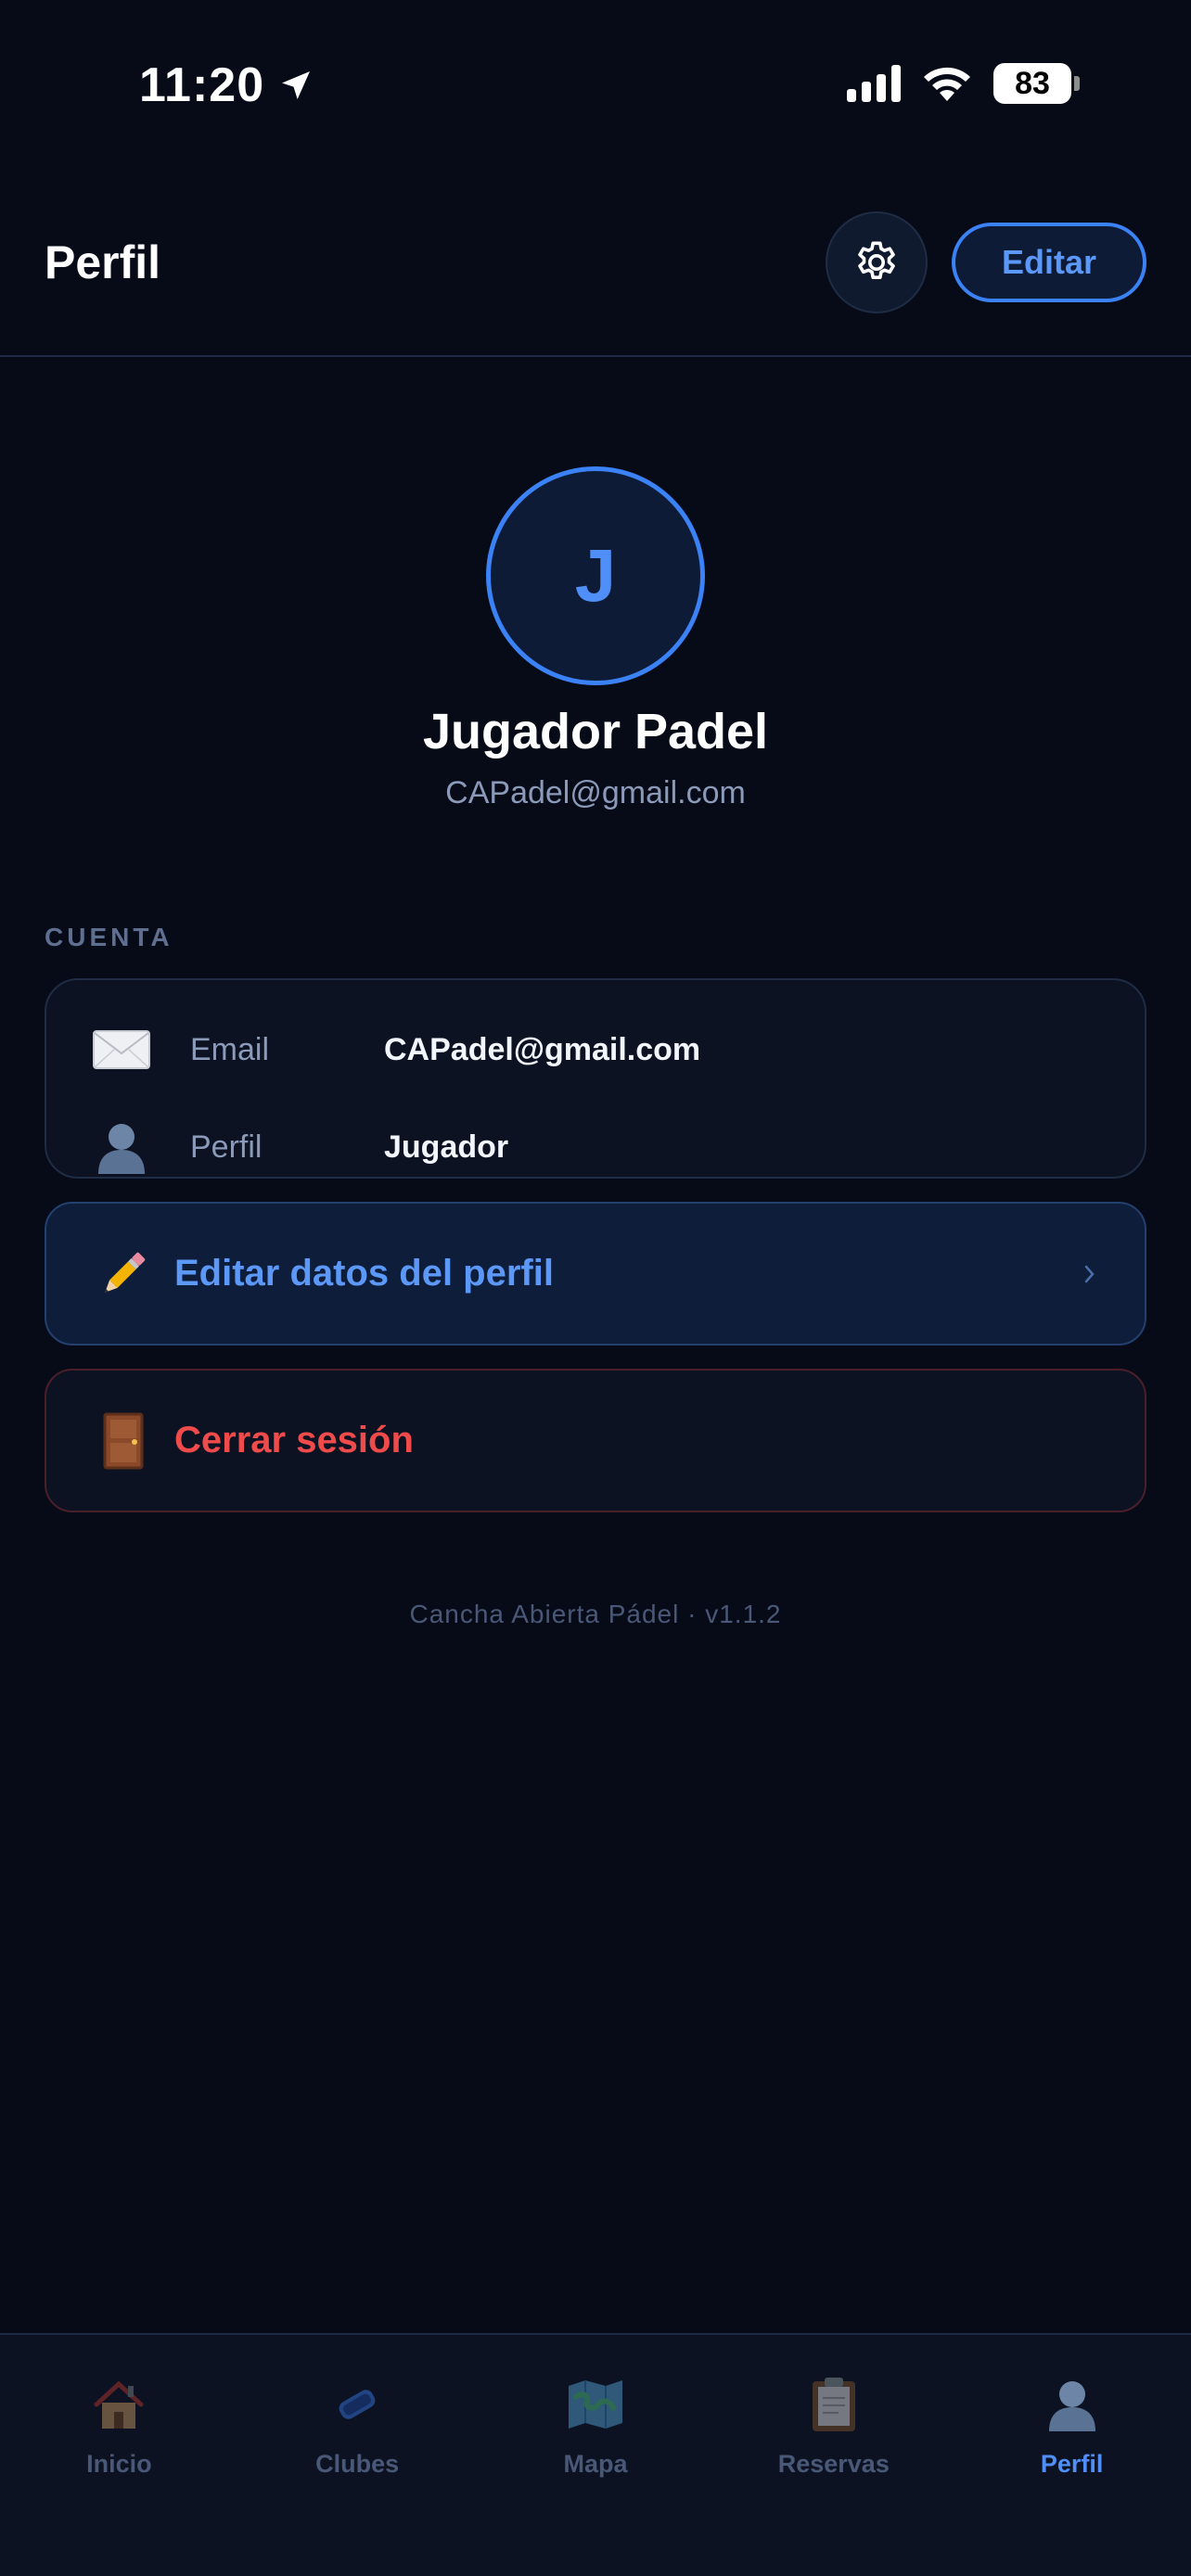 The width and height of the screenshot is (1191, 2576). I want to click on header: Perfil Editar, so click(595, 262).